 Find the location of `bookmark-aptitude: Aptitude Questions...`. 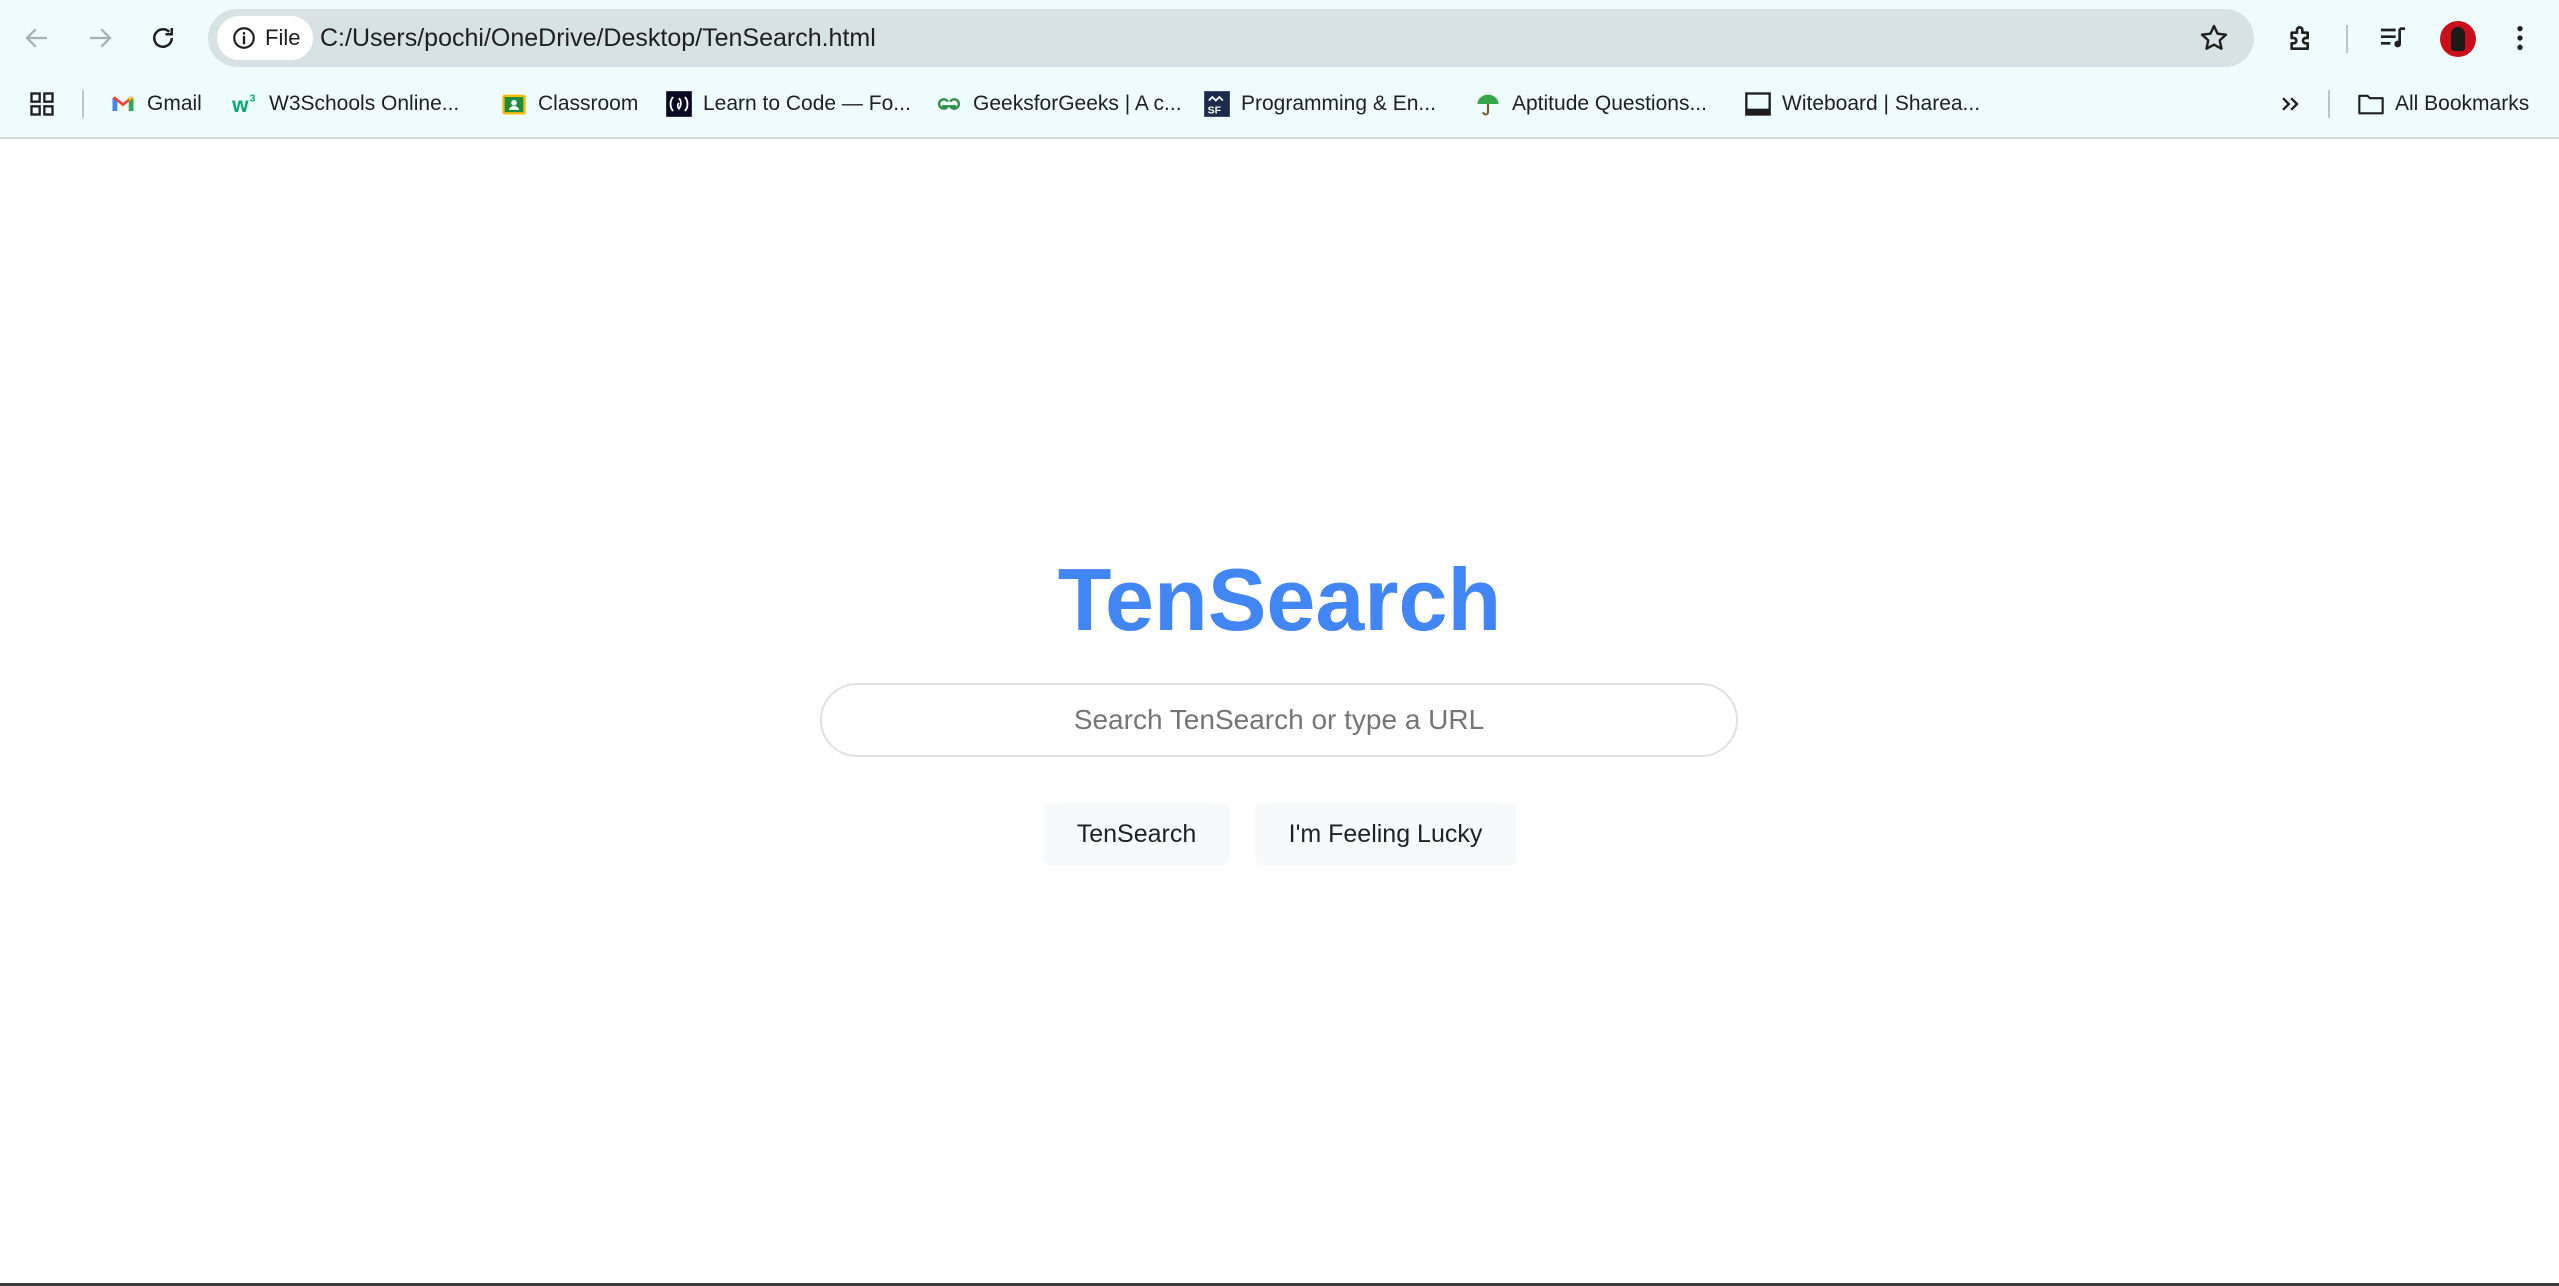

bookmark-aptitude: Aptitude Questions... is located at coordinates (1590, 104).